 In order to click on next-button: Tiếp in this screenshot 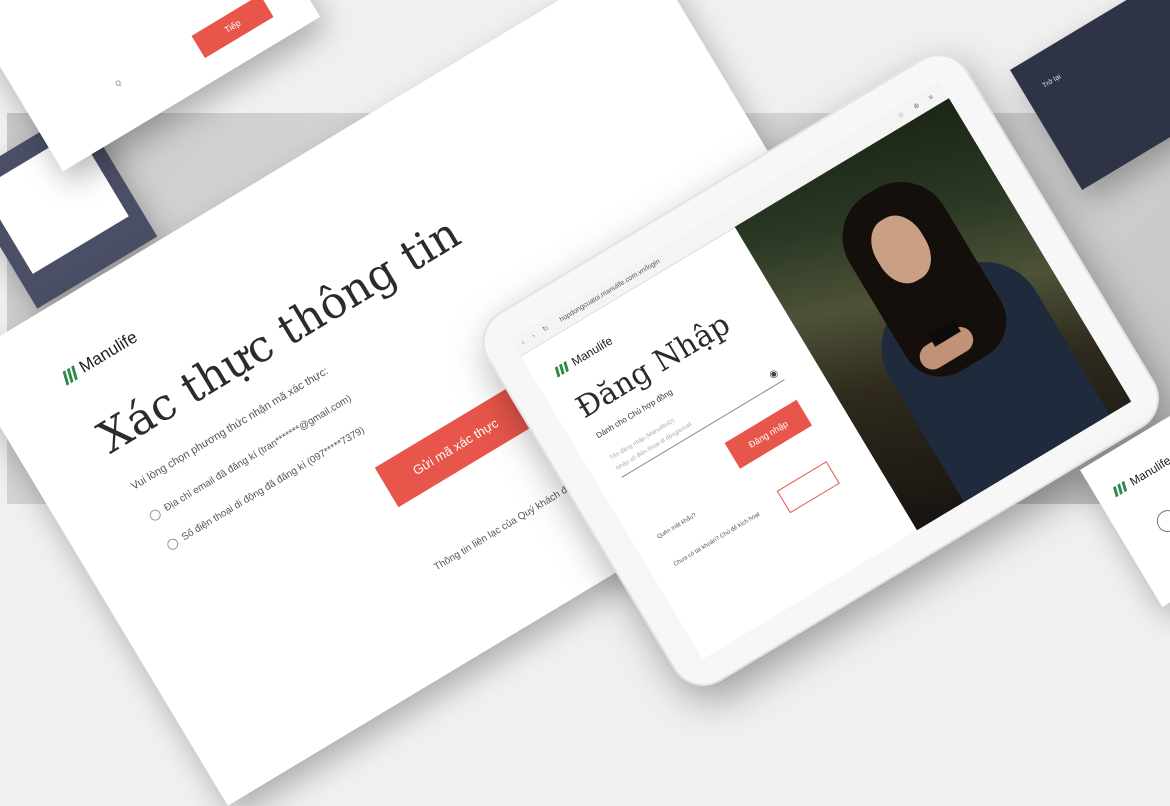, I will do `click(232, 29)`.